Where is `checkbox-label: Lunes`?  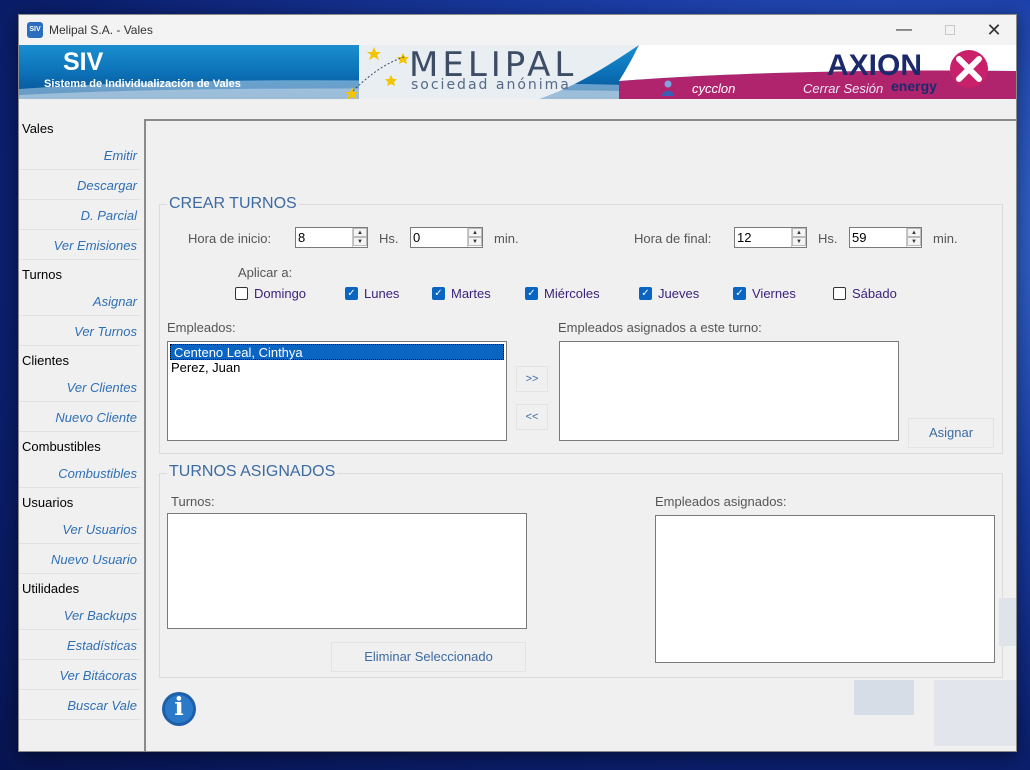
checkbox-label: Lunes is located at coordinates (382, 293).